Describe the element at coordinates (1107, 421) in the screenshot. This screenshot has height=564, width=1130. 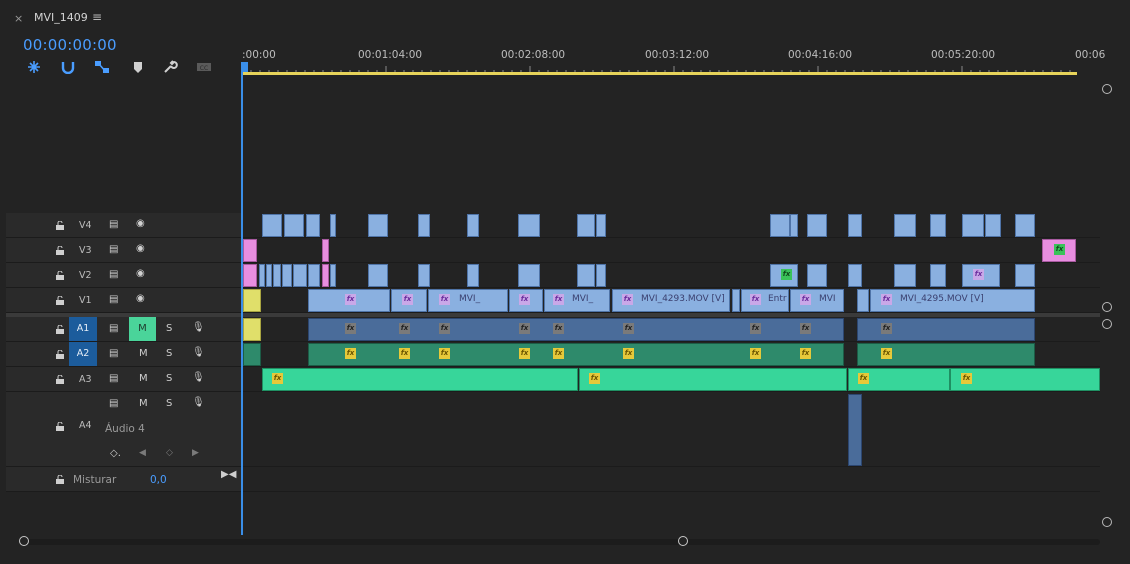
I see `audio-vertical-scrollbar` at that location.